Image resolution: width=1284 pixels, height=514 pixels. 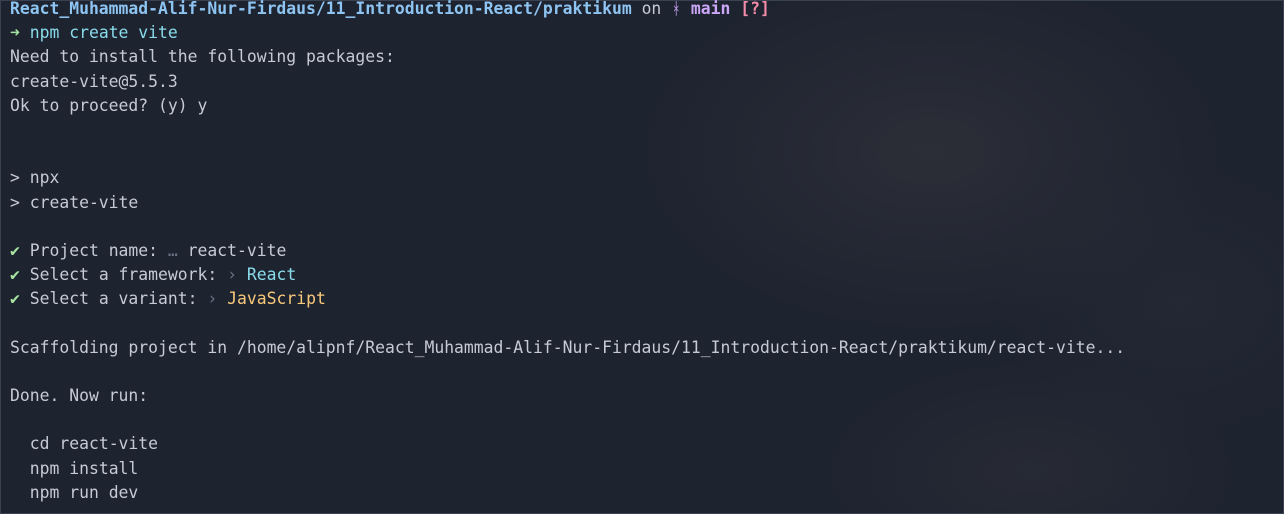 What do you see at coordinates (202, 57) in the screenshot?
I see `install-line-1: Need to install the following packages:` at bounding box center [202, 57].